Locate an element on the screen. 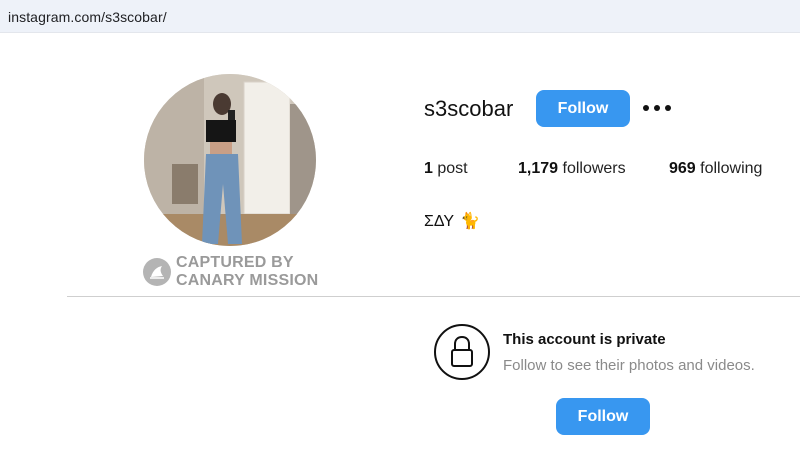 The width and height of the screenshot is (800, 453). private-follow-button: Follow is located at coordinates (603, 416).